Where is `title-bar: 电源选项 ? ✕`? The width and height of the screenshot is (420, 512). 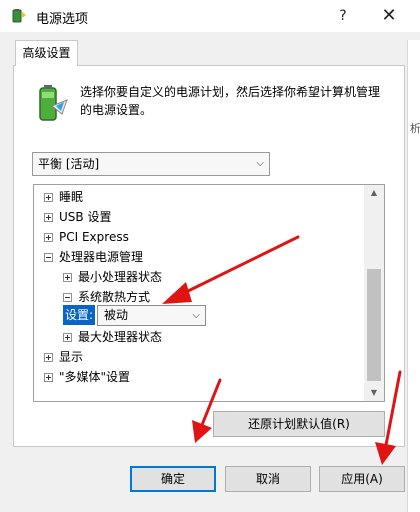 title-bar: 电源选项 ? ✕ is located at coordinates (210, 16).